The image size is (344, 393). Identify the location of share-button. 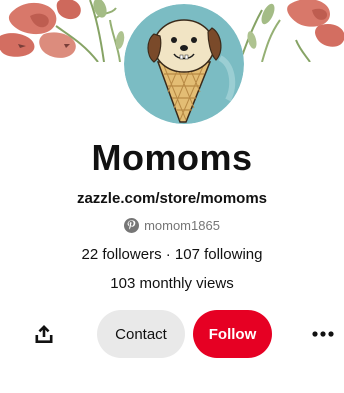
(44, 334).